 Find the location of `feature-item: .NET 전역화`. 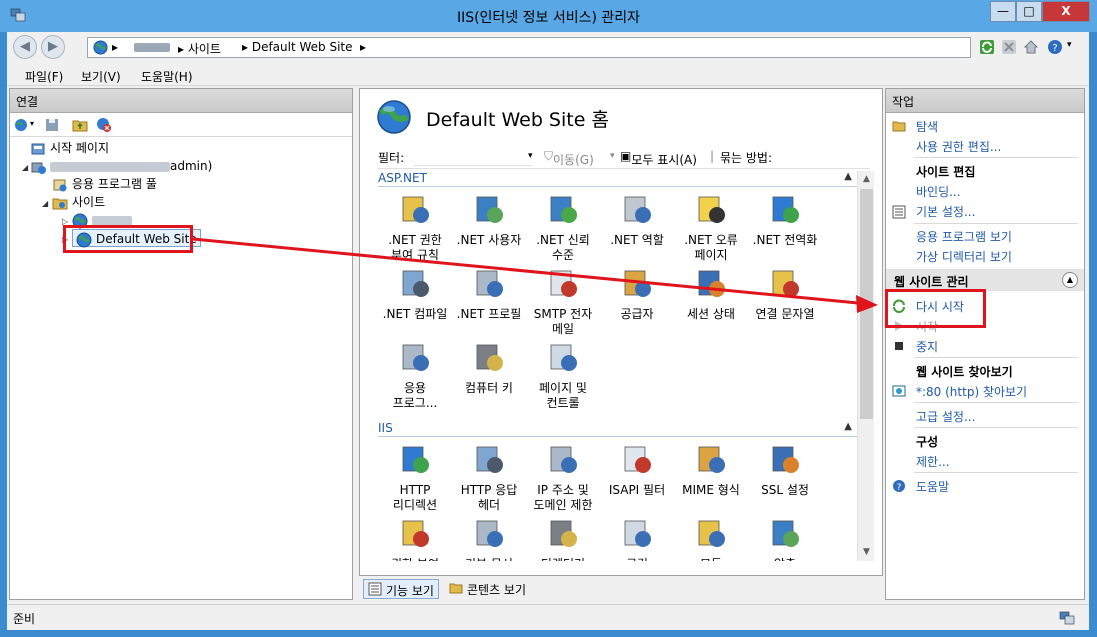

feature-item: .NET 전역화 is located at coordinates (785, 220).